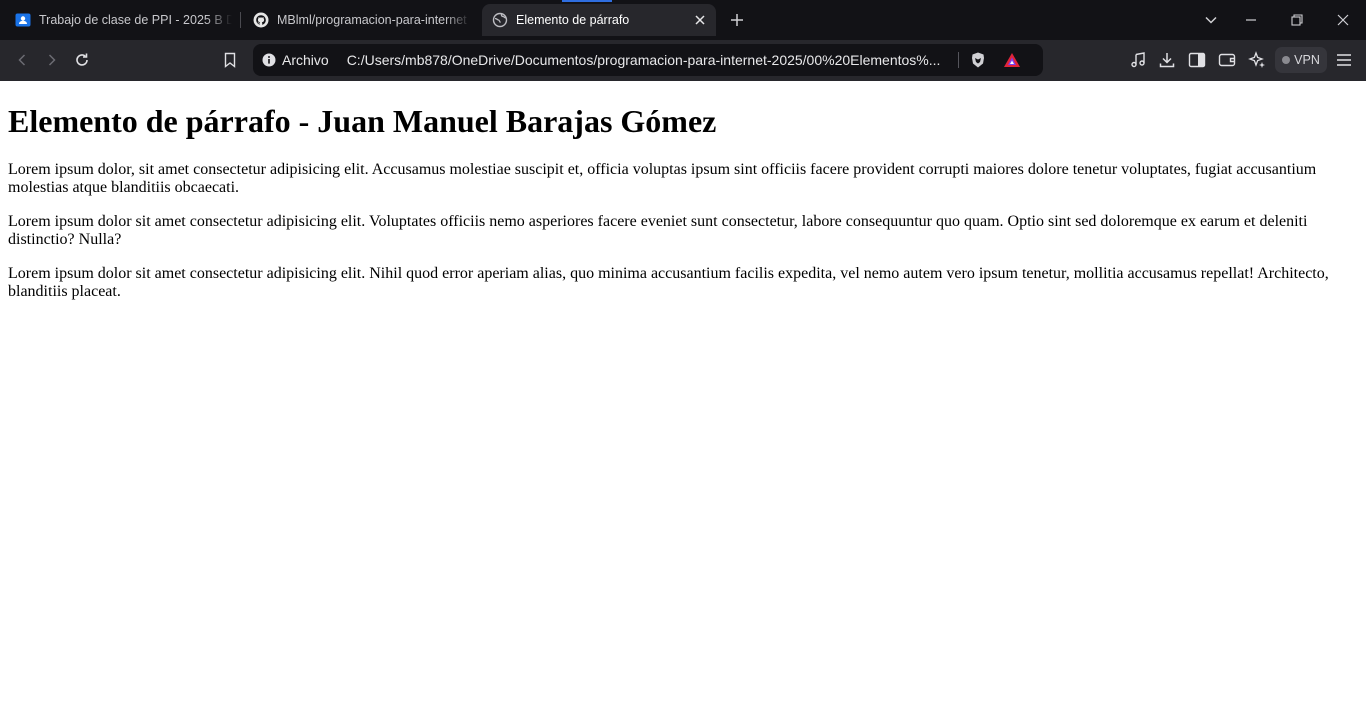 The width and height of the screenshot is (1366, 728). Describe the element at coordinates (372, 20) in the screenshot. I see `tab-title: MBlml/programacion-para-internet` at that location.